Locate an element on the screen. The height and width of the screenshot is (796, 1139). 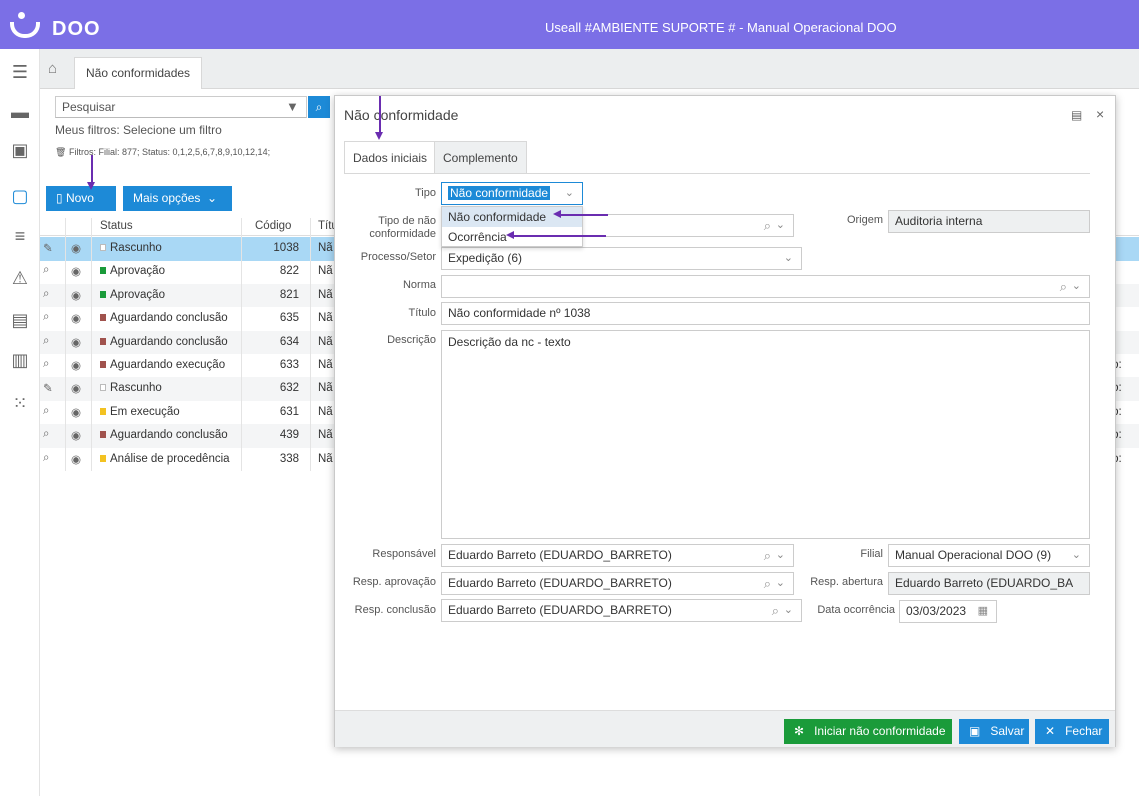
status-text: Em execução is located at coordinates (145, 411).